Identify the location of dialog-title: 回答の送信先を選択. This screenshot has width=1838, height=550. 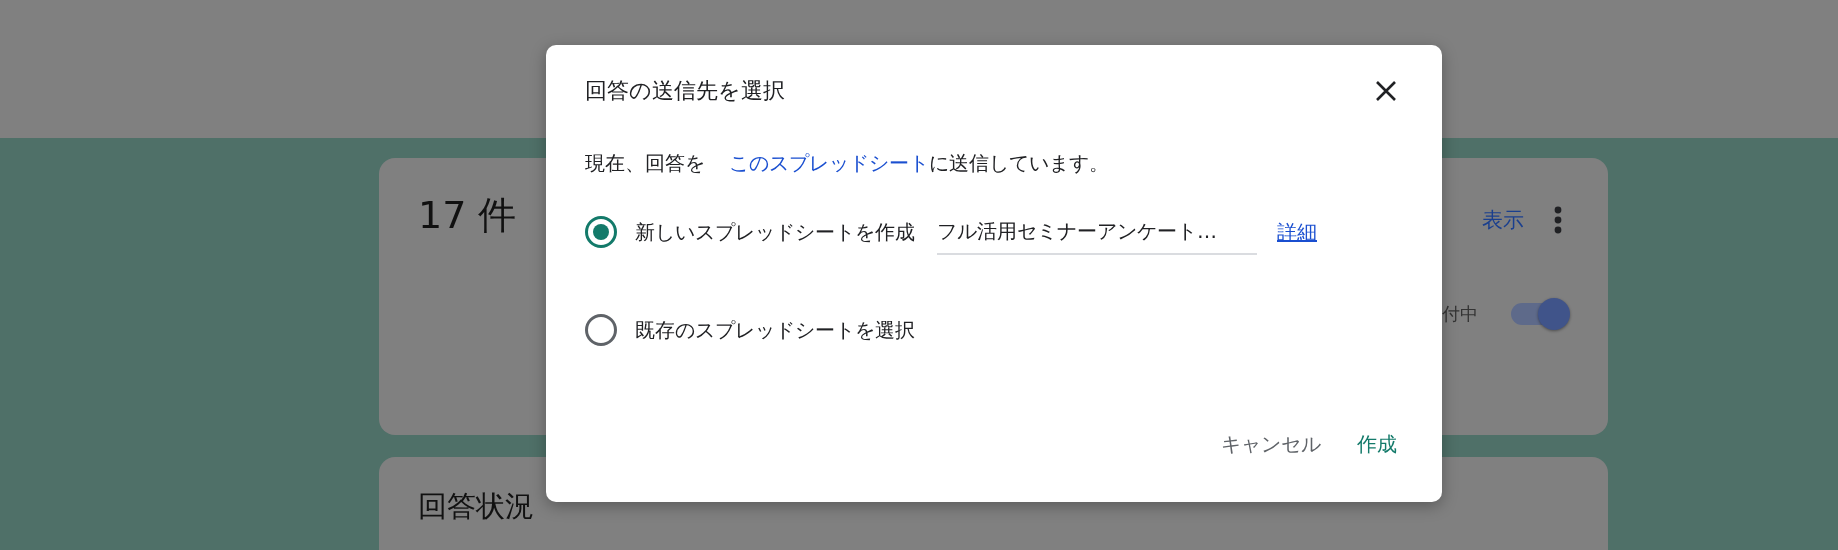
(685, 91).